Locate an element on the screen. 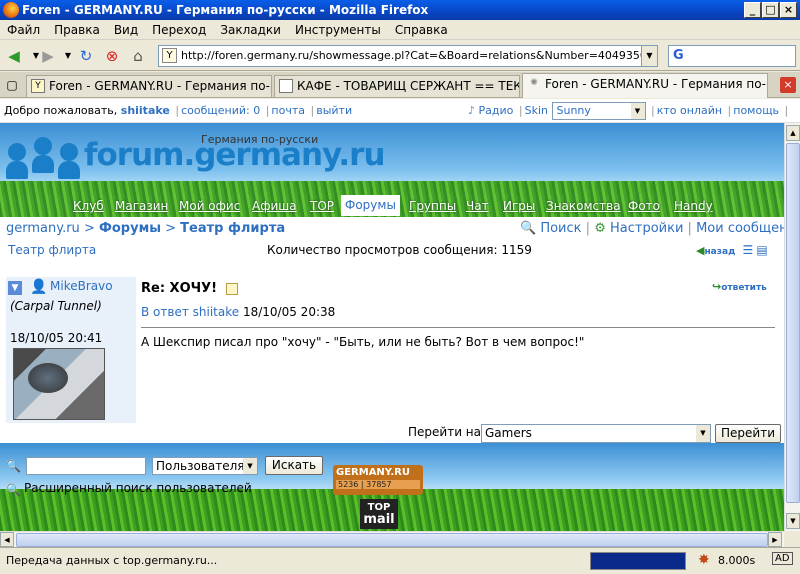 The height and width of the screenshot is (574, 800). breadcrumb-forums: Форумы is located at coordinates (130, 228).